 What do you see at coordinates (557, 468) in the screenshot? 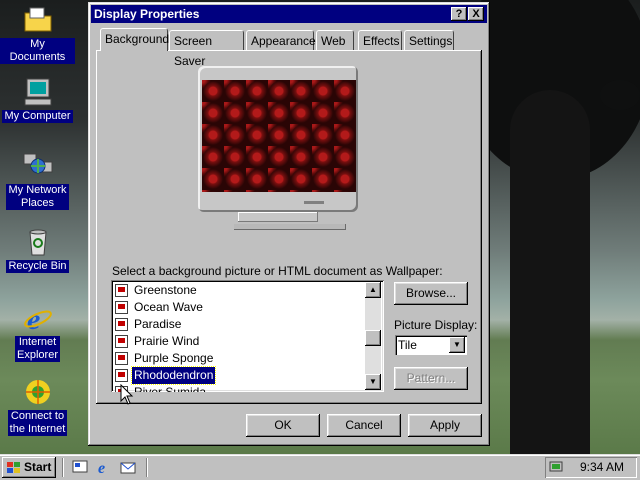
I see `display-settings-icon` at bounding box center [557, 468].